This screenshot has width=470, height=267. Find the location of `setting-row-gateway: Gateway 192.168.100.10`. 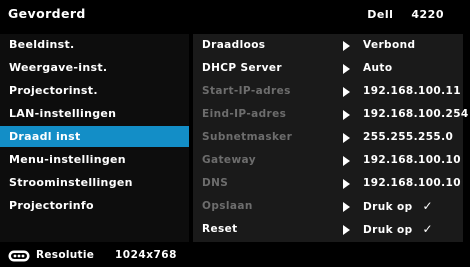

setting-row-gateway: Gateway 192.168.100.10 is located at coordinates (328, 160).